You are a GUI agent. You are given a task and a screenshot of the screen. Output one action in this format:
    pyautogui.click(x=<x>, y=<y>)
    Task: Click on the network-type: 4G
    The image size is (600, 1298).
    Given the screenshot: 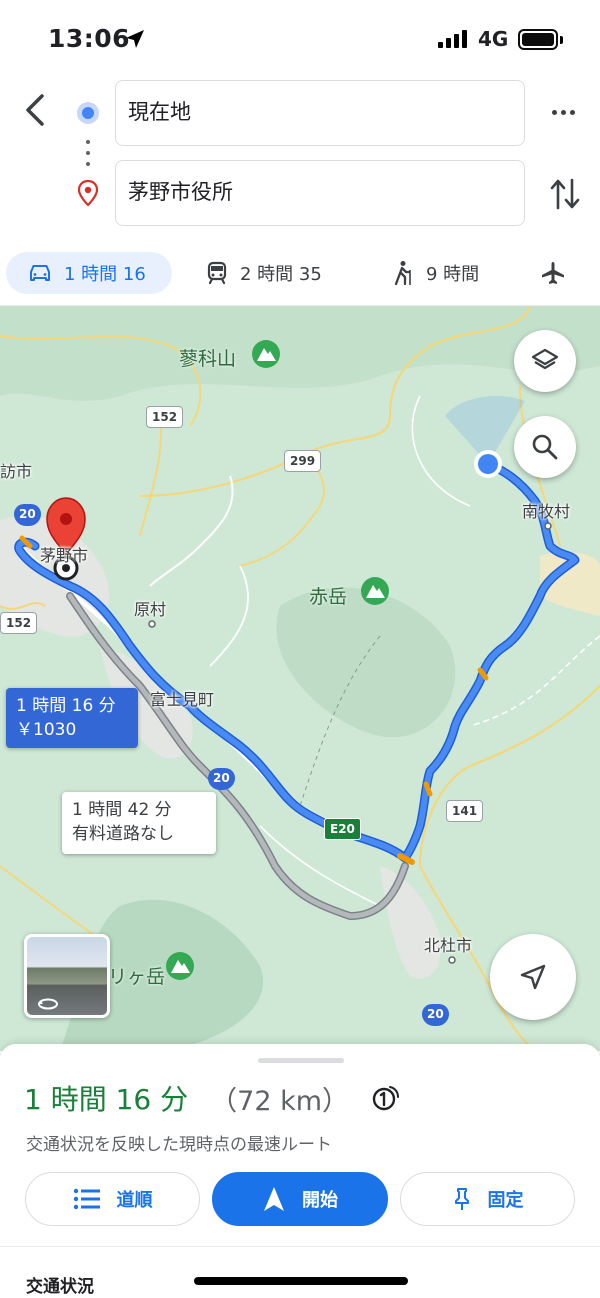 What is the action you would take?
    pyautogui.click(x=493, y=39)
    